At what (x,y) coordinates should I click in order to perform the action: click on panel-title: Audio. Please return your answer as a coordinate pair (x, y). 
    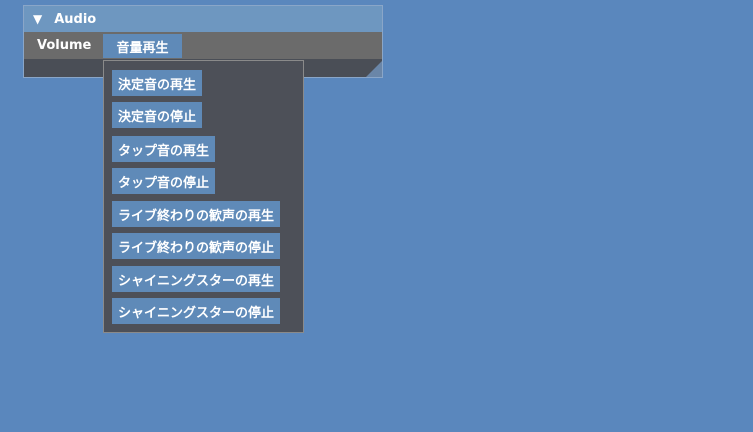
    Looking at the image, I should click on (75, 19).